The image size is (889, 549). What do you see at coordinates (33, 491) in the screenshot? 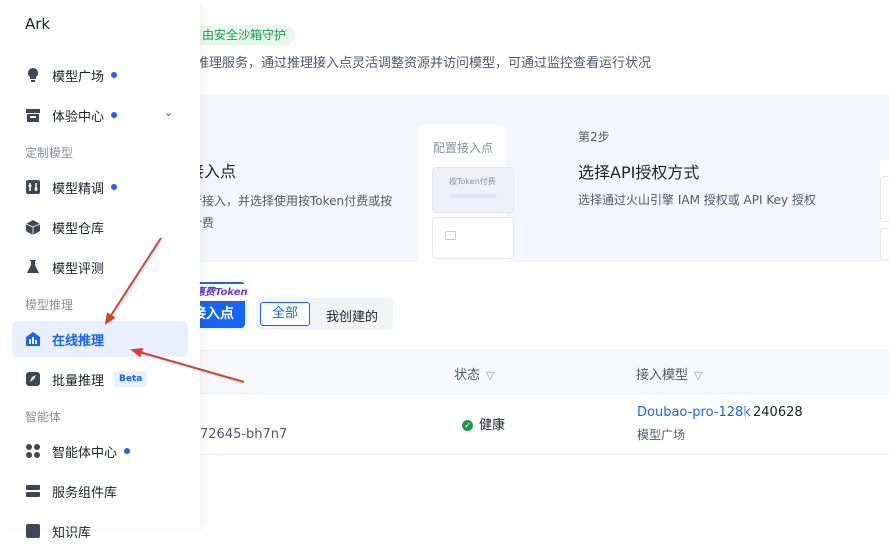
I see `server-icon` at bounding box center [33, 491].